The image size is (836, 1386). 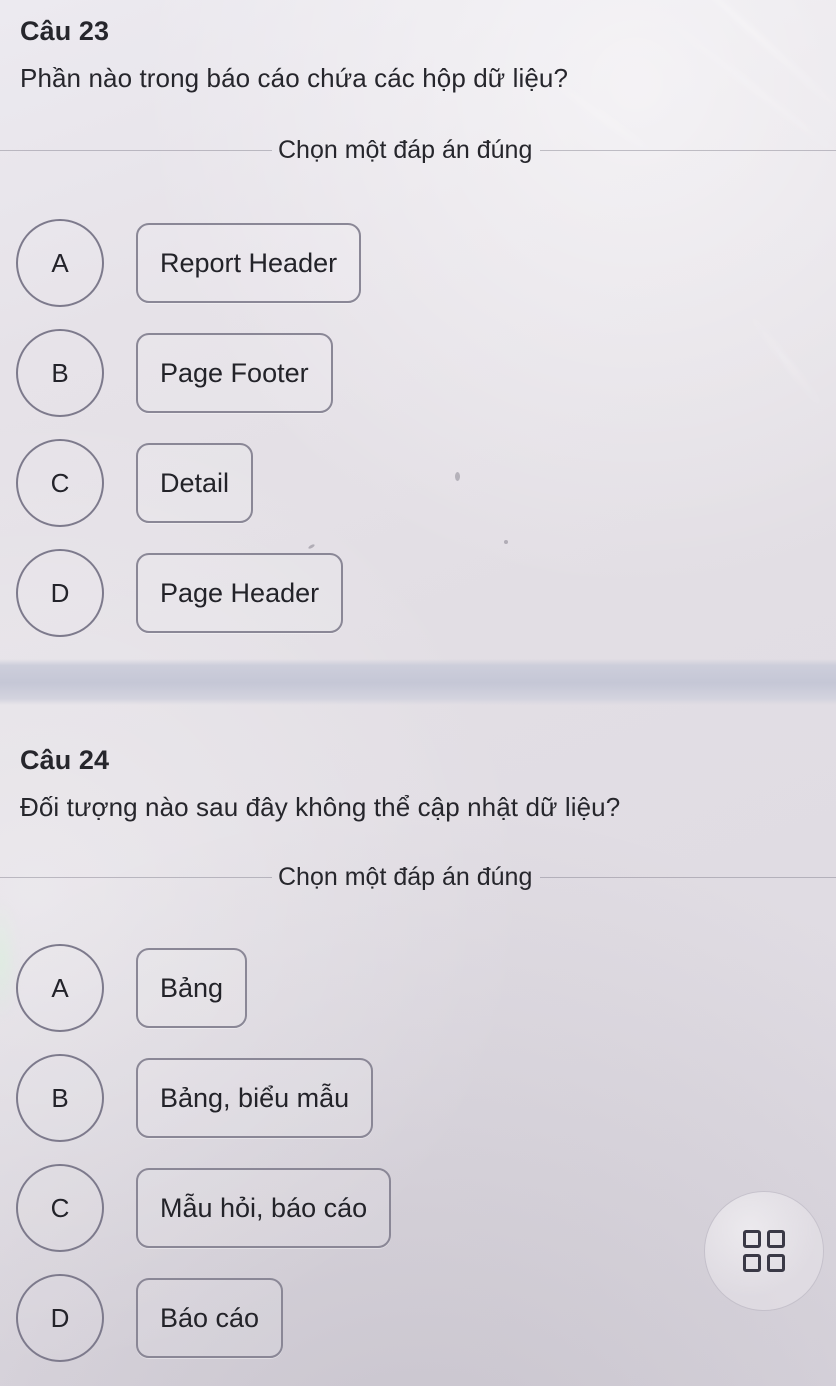 What do you see at coordinates (418, 1318) in the screenshot?
I see `option-row: D Báo cáo` at bounding box center [418, 1318].